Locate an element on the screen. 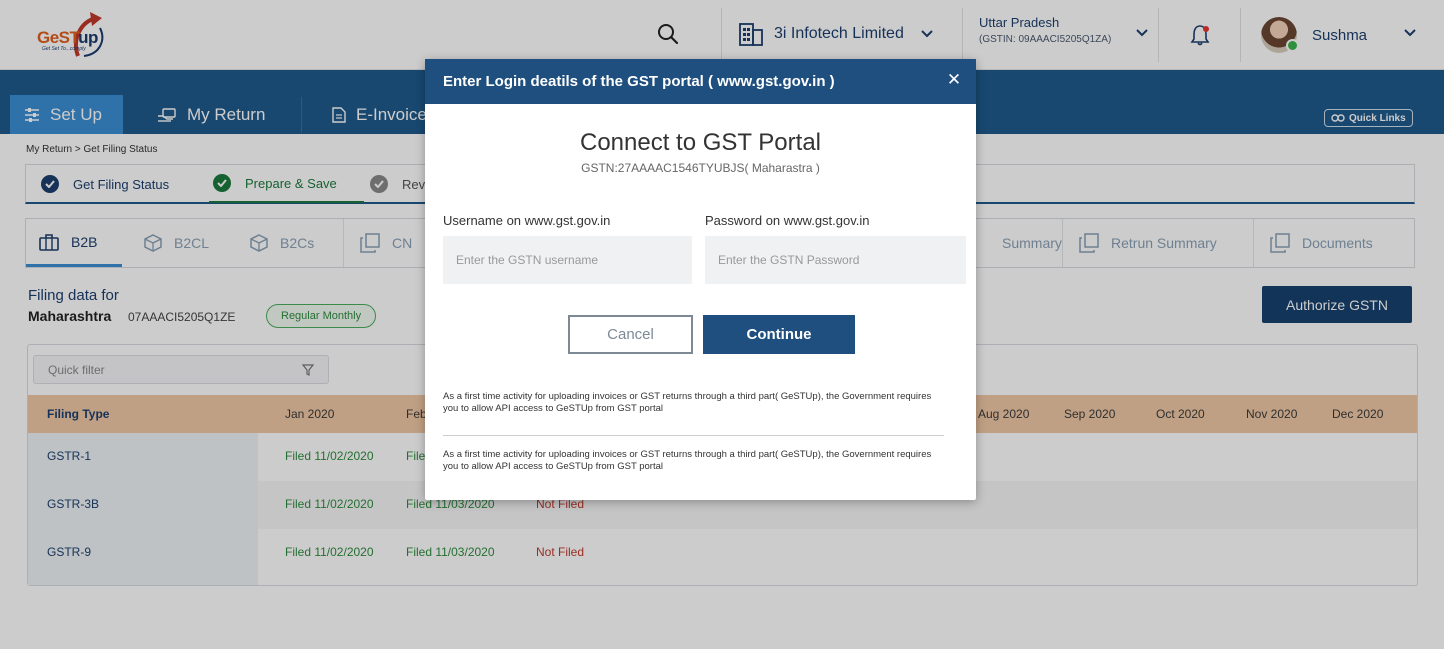 This screenshot has width=1444, height=649. cancel-button: Cancel is located at coordinates (630, 334).